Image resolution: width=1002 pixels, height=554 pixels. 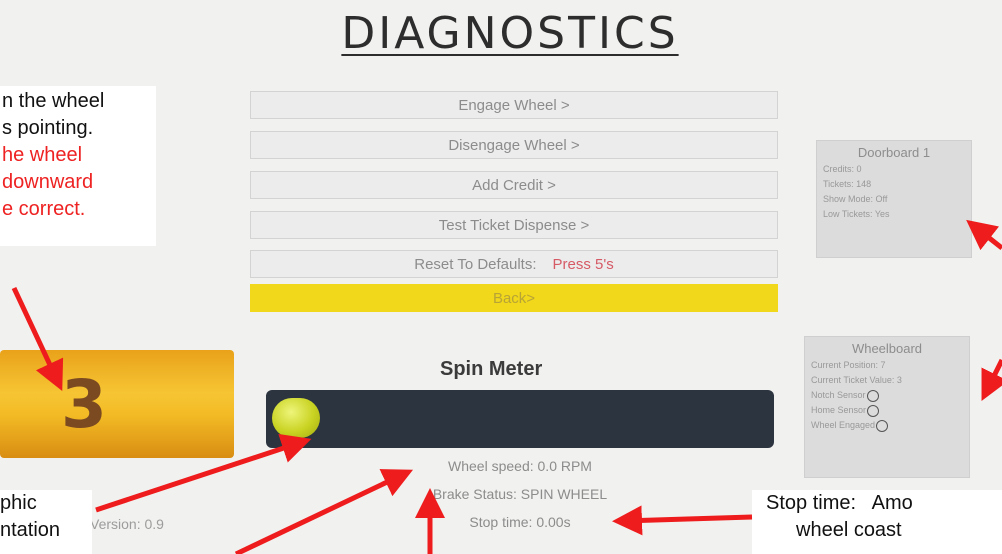 What do you see at coordinates (84, 404) in the screenshot?
I see `wheel-position-number: 3` at bounding box center [84, 404].